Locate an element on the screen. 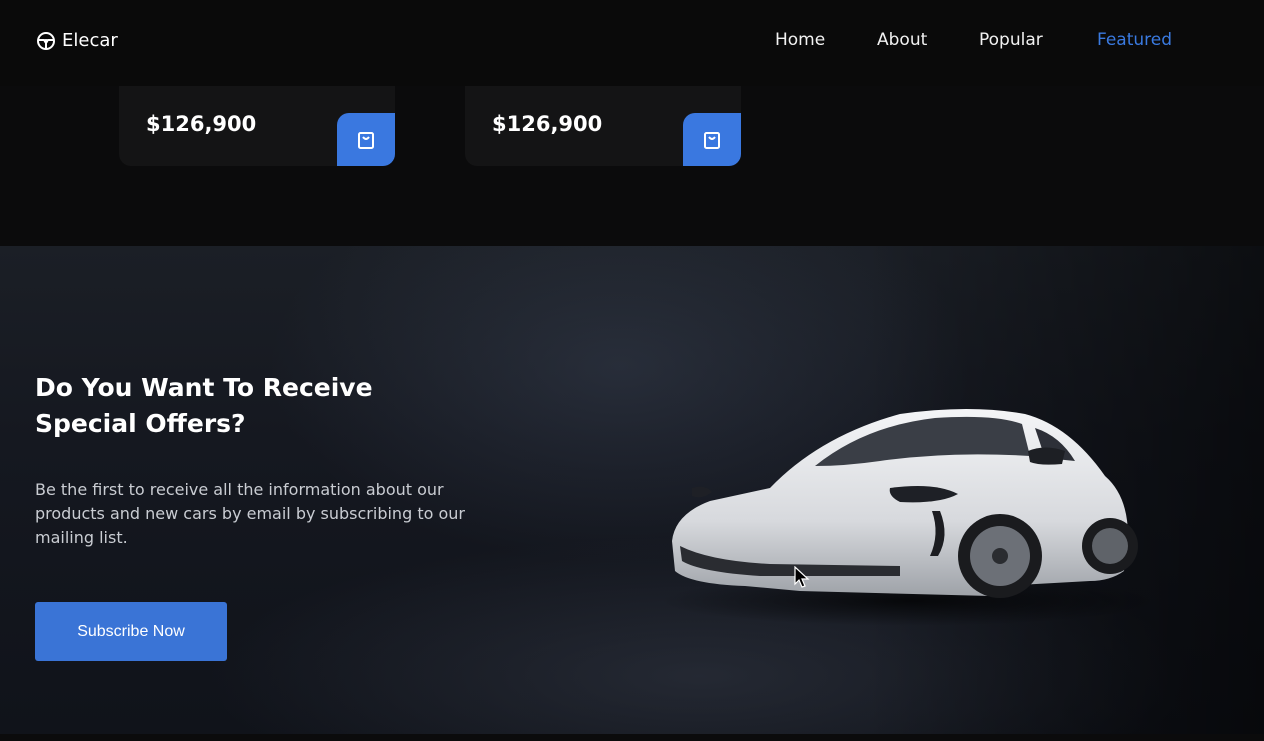  page-bottom is located at coordinates (632, 737).